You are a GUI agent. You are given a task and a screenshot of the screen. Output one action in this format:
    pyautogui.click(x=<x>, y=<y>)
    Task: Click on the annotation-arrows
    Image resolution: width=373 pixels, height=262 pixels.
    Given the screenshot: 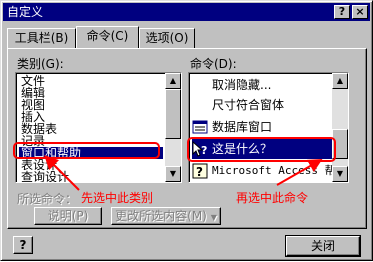 What is the action you would take?
    pyautogui.click(x=183, y=173)
    